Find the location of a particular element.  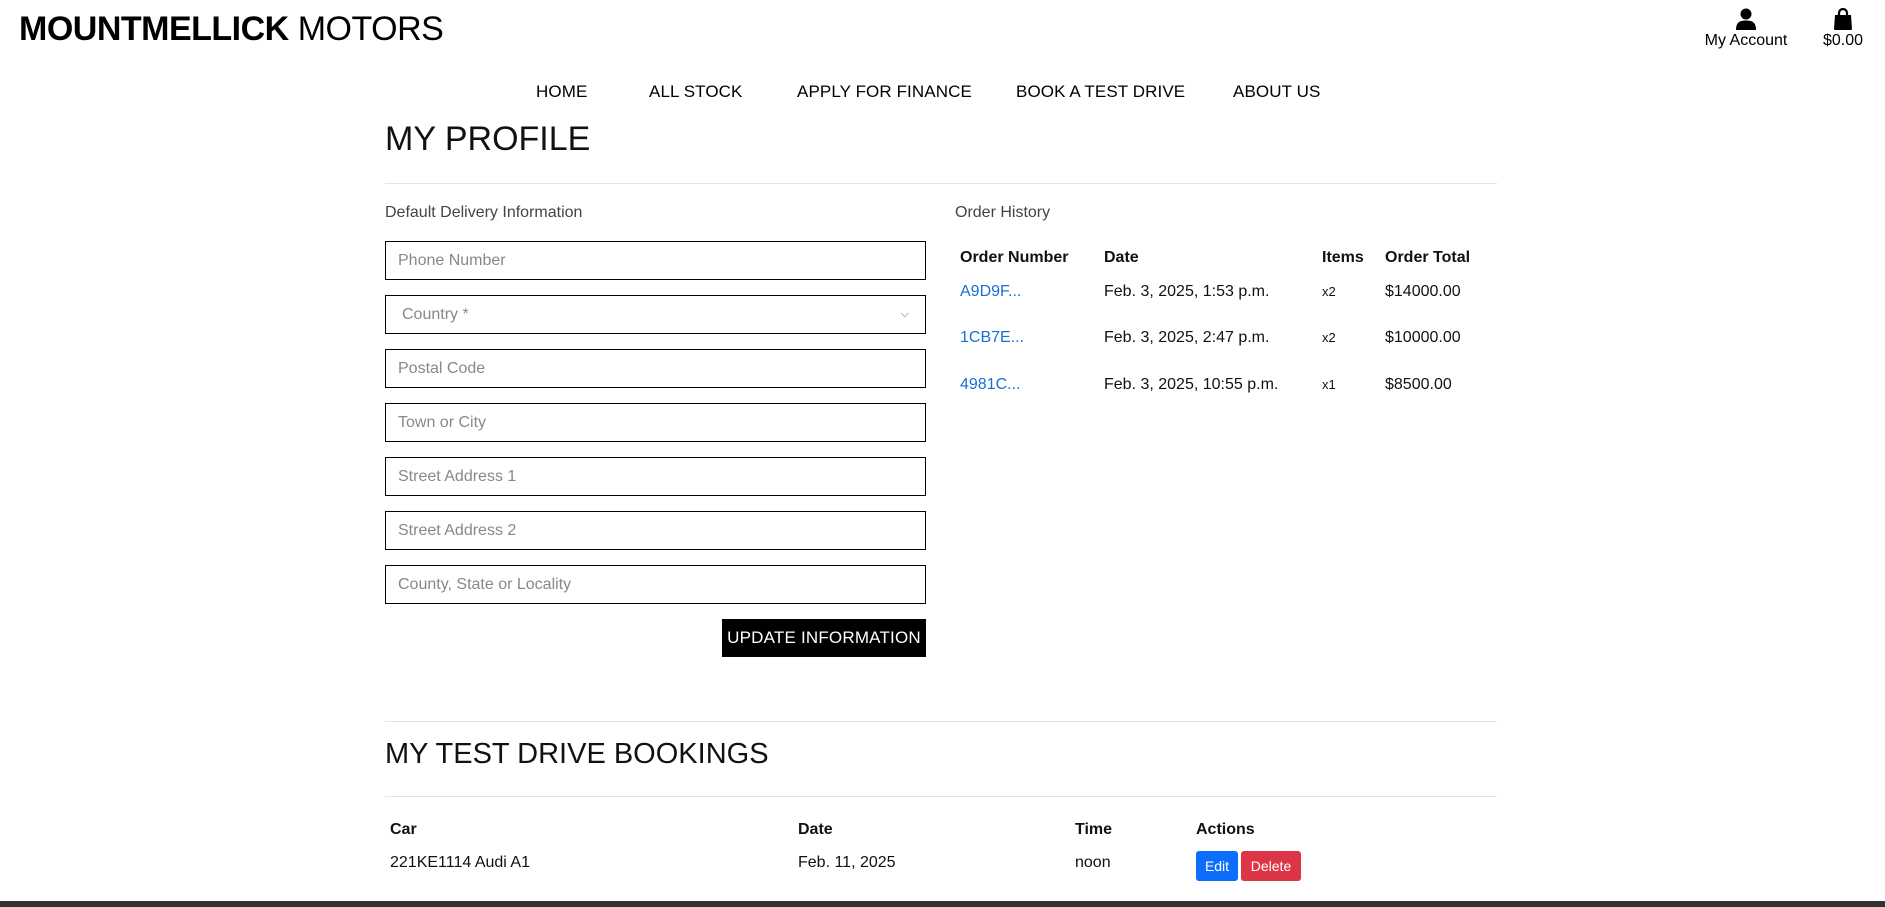

postal-code-input is located at coordinates (655, 368).